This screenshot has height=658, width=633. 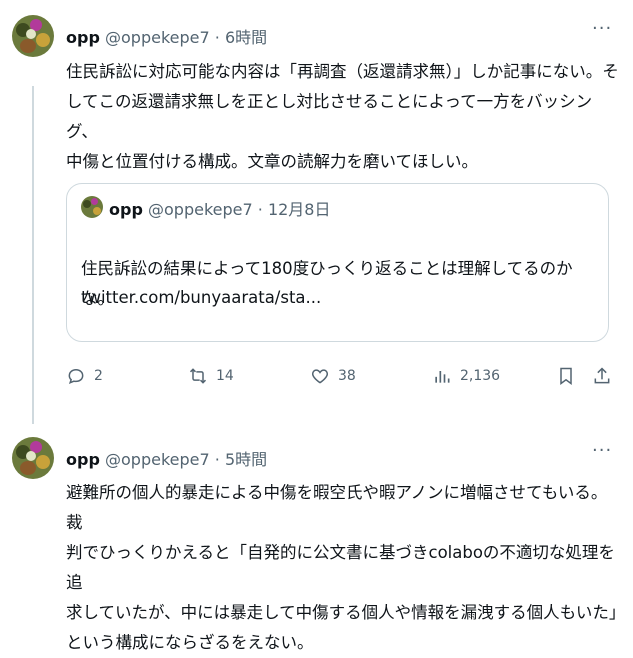 What do you see at coordinates (225, 376) in the screenshot?
I see `retweet-count: 14` at bounding box center [225, 376].